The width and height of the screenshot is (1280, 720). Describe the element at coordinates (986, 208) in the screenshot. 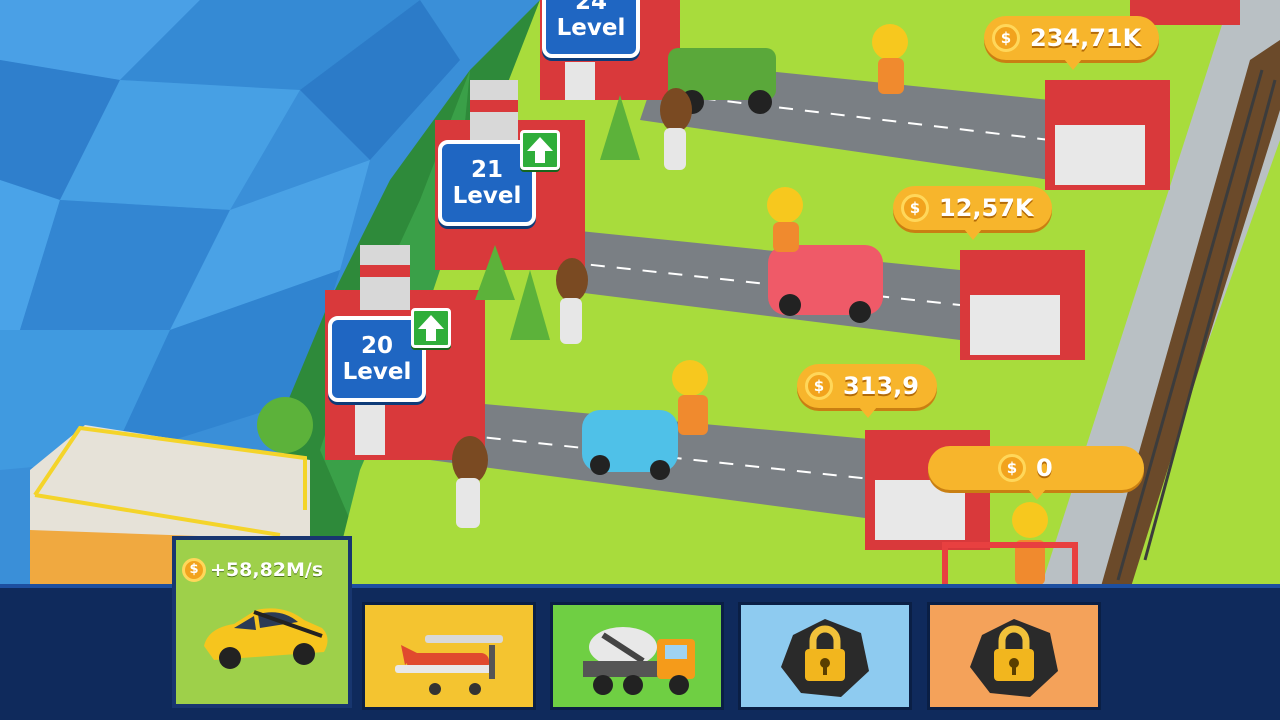

I see `coin-amount: 12,57K` at that location.